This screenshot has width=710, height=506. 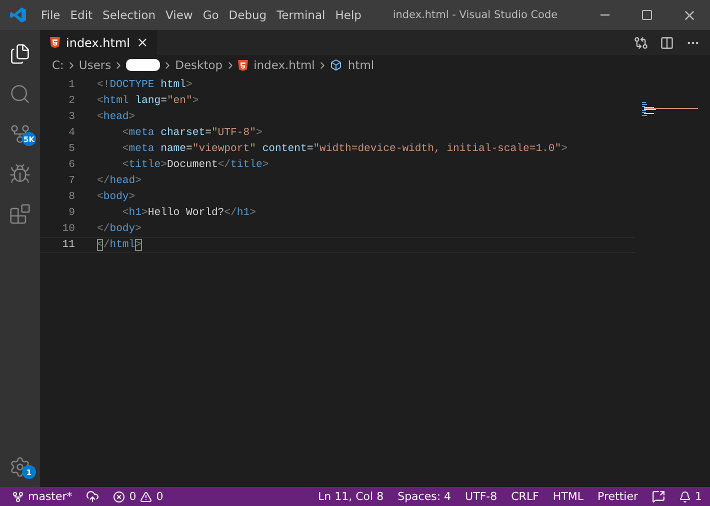 I want to click on search-icon, so click(x=20, y=94).